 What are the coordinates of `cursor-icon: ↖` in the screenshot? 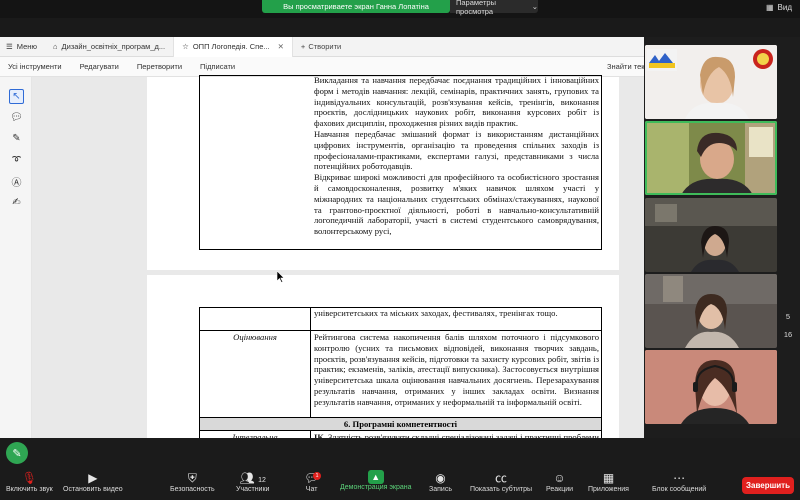 It's located at (16, 96).